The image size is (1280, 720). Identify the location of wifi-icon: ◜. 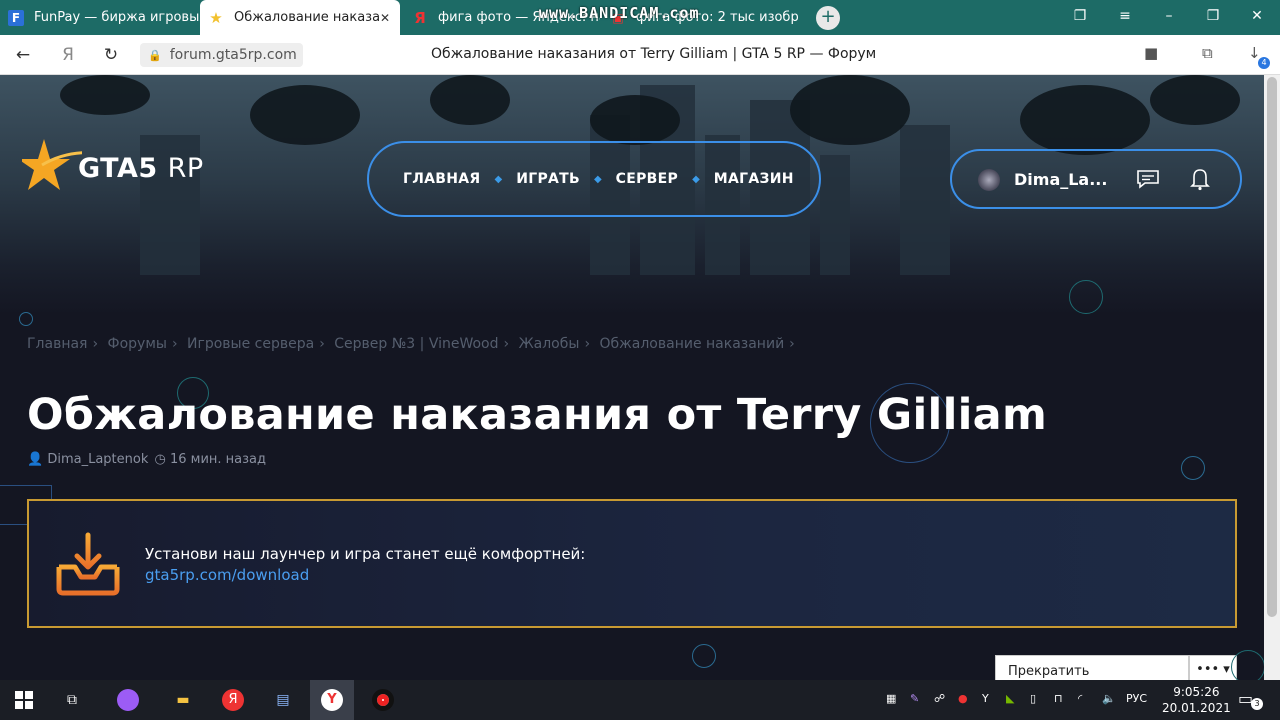
(1080, 698).